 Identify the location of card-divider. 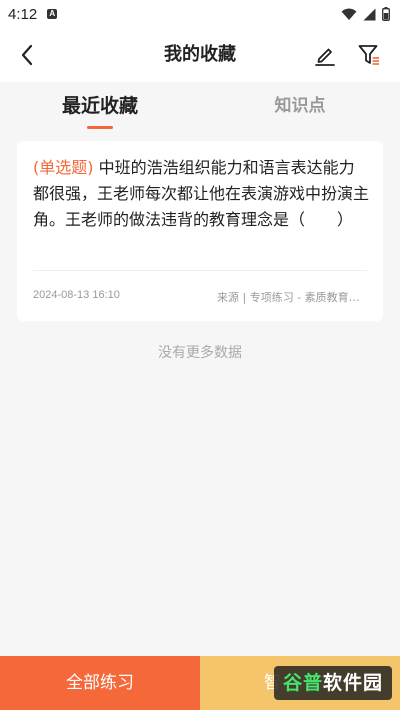
(200, 270).